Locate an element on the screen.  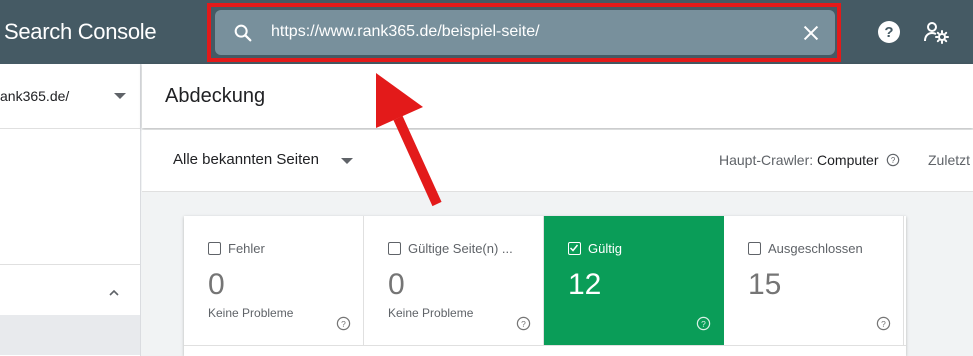
help-icon: ? is located at coordinates (889, 32).